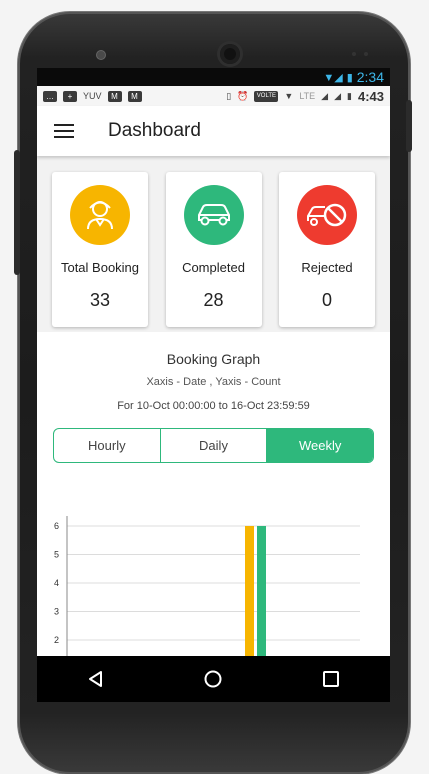 The width and height of the screenshot is (429, 774). What do you see at coordinates (17, 212) in the screenshot?
I see `volume-button` at bounding box center [17, 212].